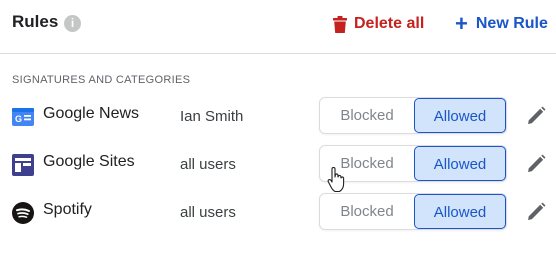 This screenshot has width=556, height=261. What do you see at coordinates (511, 23) in the screenshot?
I see `new-rule-label: New Rule` at bounding box center [511, 23].